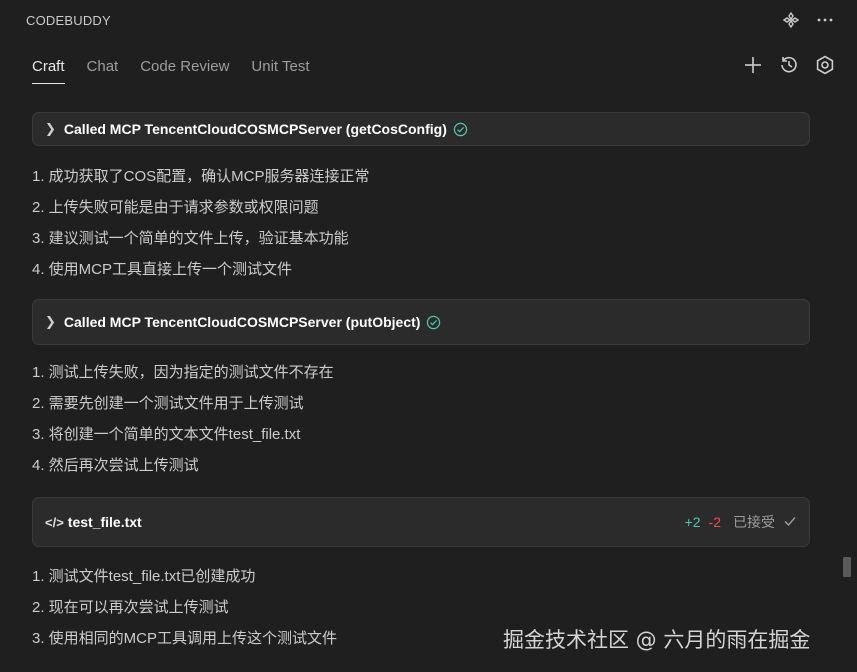 Image resolution: width=857 pixels, height=672 pixels. Describe the element at coordinates (183, 372) in the screenshot. I see `list-item: 1. 测试上传失败，因为指定的测试文件不存在` at that location.